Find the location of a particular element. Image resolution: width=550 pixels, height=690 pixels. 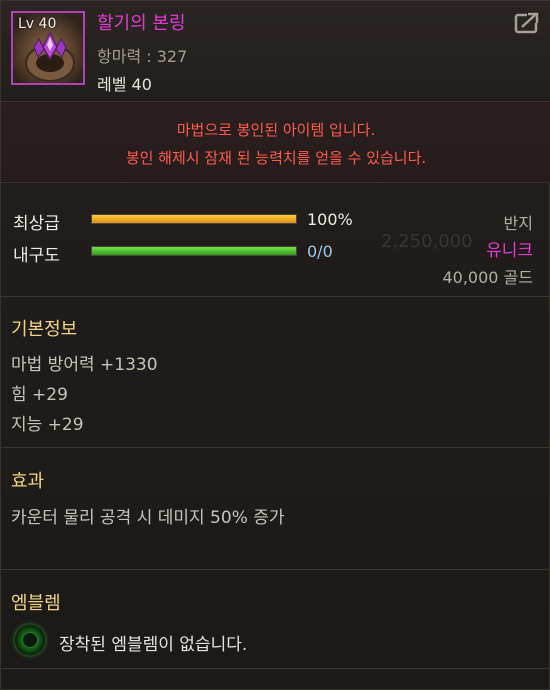

stat-intelligence: 지능 +29 is located at coordinates (47, 425).